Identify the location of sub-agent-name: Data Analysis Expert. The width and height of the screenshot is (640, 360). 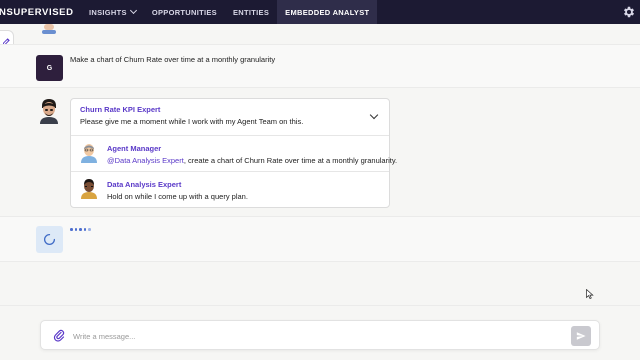
(144, 184).